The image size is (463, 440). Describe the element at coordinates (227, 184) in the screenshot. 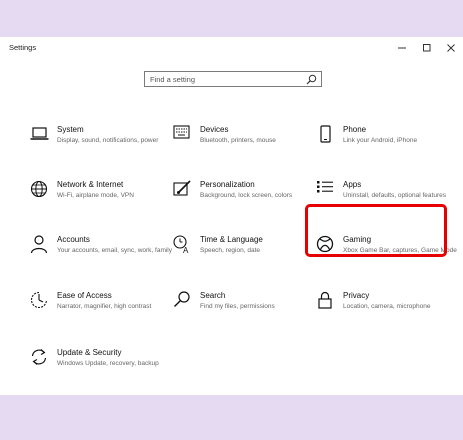

I see `tile-title: Personalization` at that location.